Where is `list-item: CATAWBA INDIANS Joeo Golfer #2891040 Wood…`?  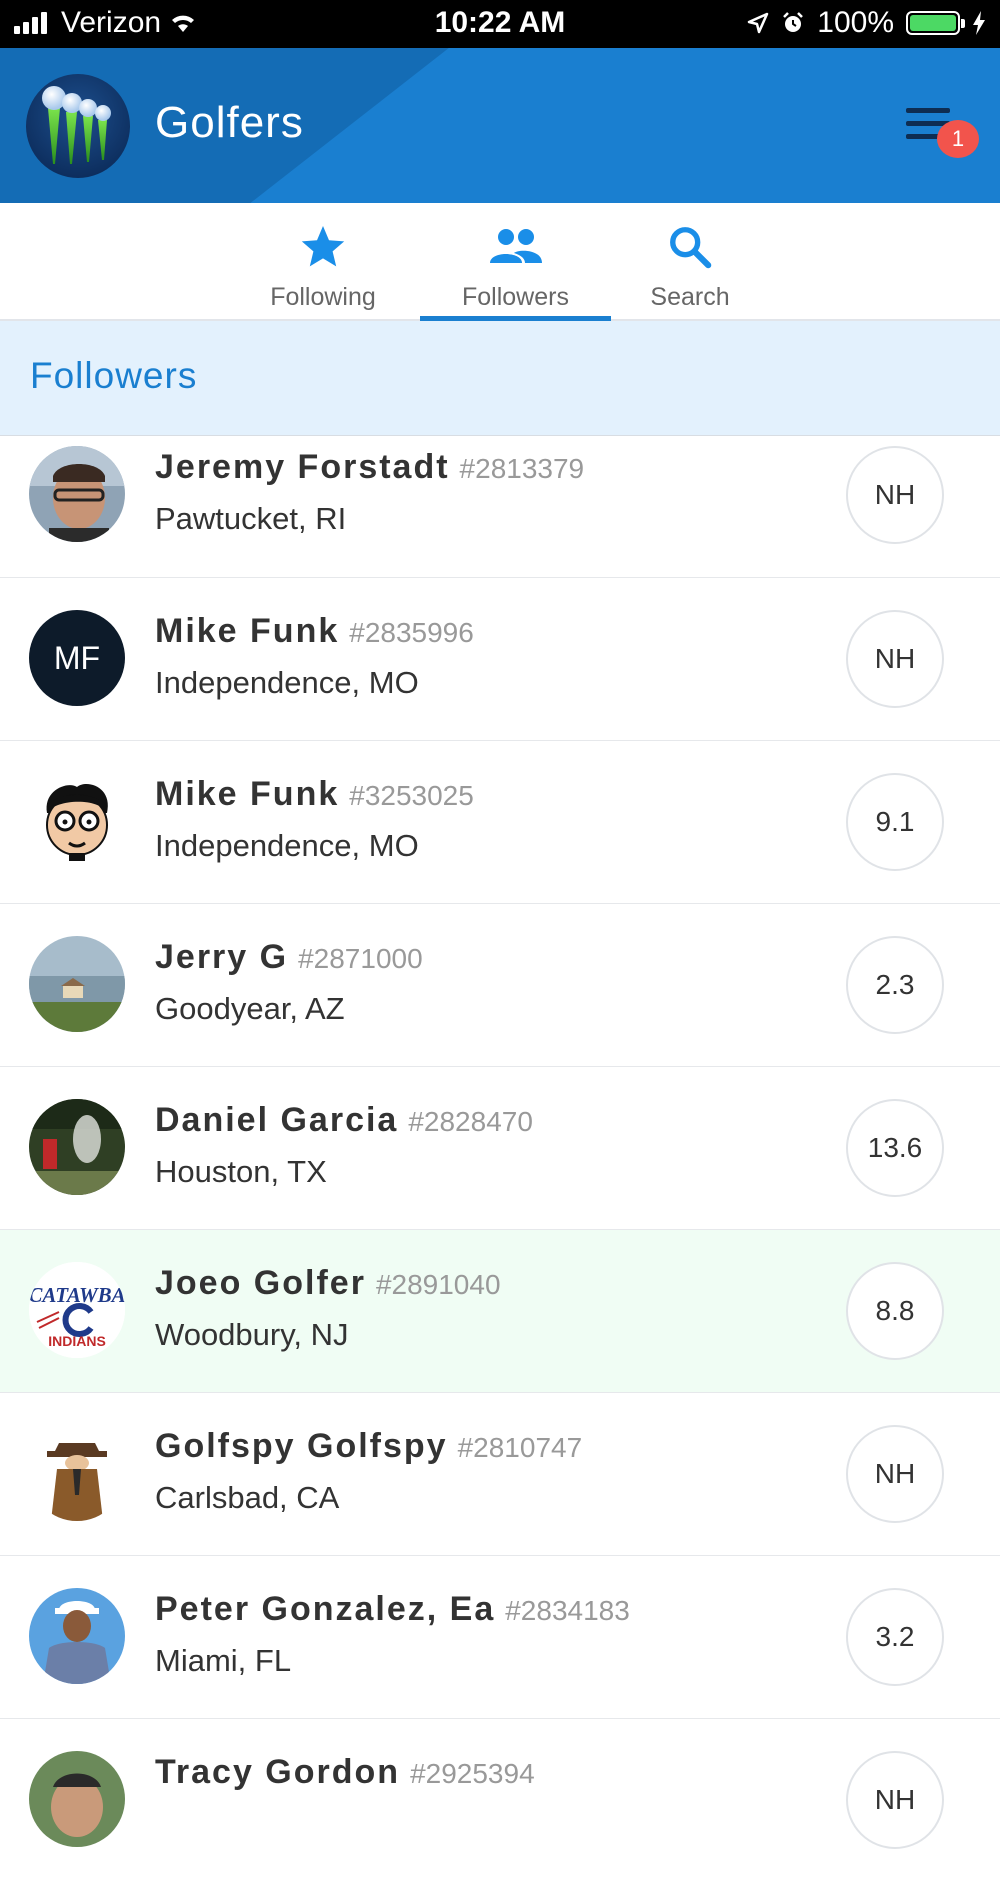 list-item: CATAWBA INDIANS Joeo Golfer #2891040 Wood… is located at coordinates (500, 1311).